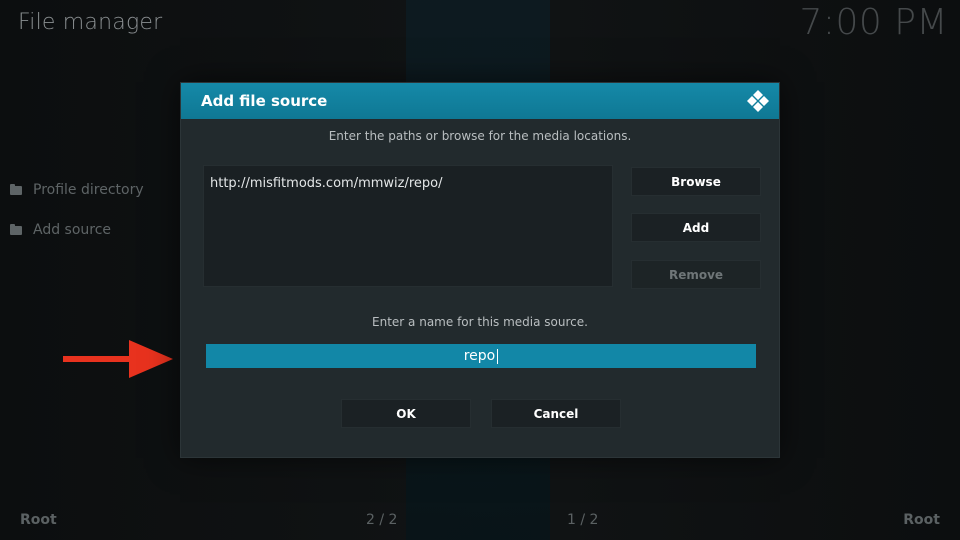 The height and width of the screenshot is (540, 960). I want to click on sidebar-item-profile-directory: Profile directory, so click(77, 190).